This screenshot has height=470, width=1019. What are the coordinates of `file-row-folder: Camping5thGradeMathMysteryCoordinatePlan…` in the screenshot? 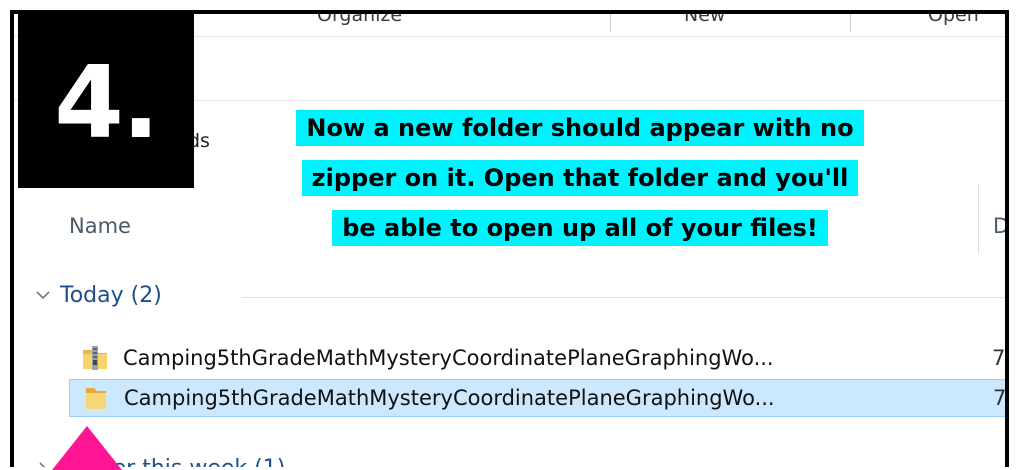 It's located at (538, 398).